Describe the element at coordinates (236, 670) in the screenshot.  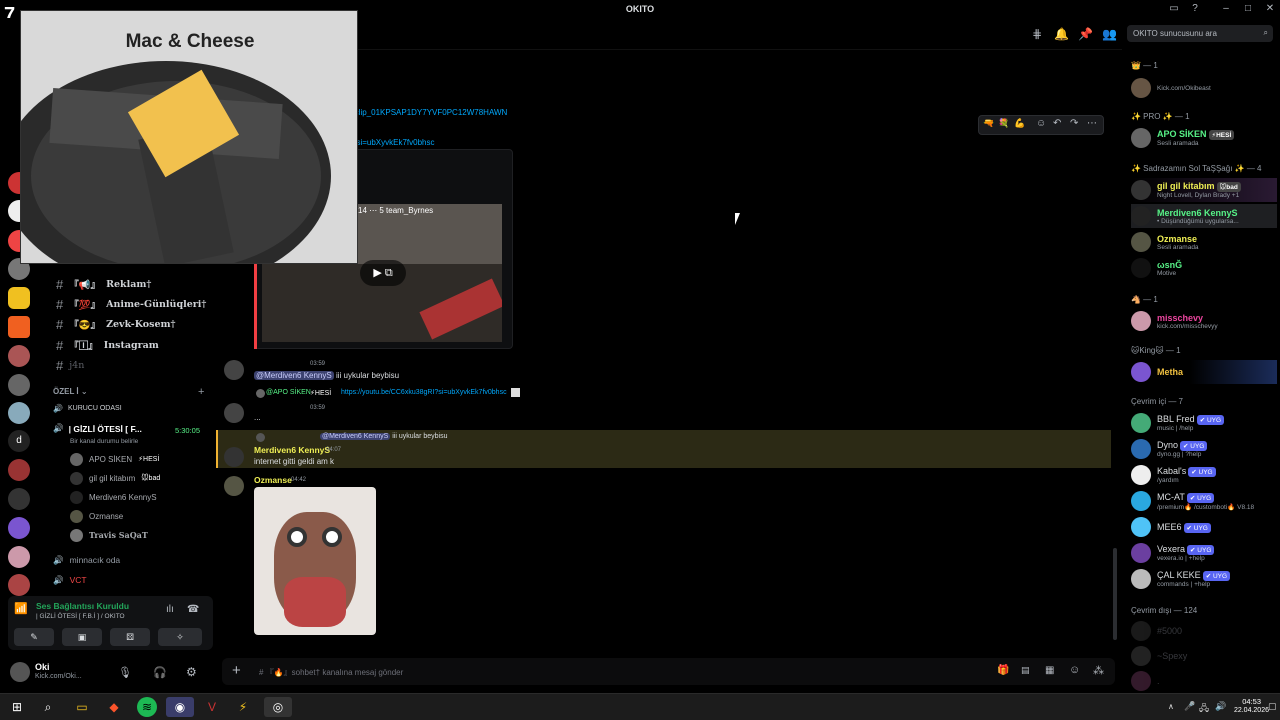
I see `add-attachment-icon: +` at that location.